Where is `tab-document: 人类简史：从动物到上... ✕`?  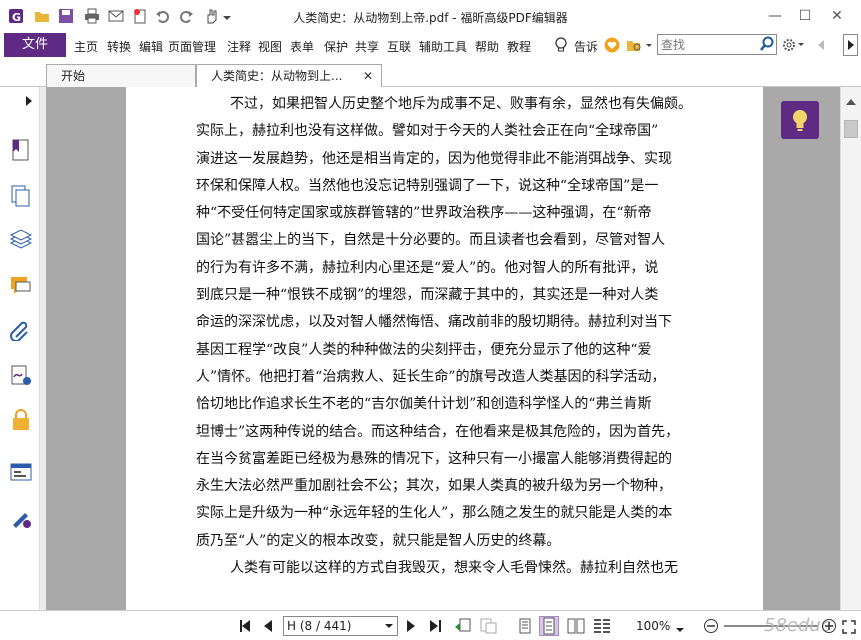 tab-document: 人类简史：从动物到上... ✕ is located at coordinates (289, 75).